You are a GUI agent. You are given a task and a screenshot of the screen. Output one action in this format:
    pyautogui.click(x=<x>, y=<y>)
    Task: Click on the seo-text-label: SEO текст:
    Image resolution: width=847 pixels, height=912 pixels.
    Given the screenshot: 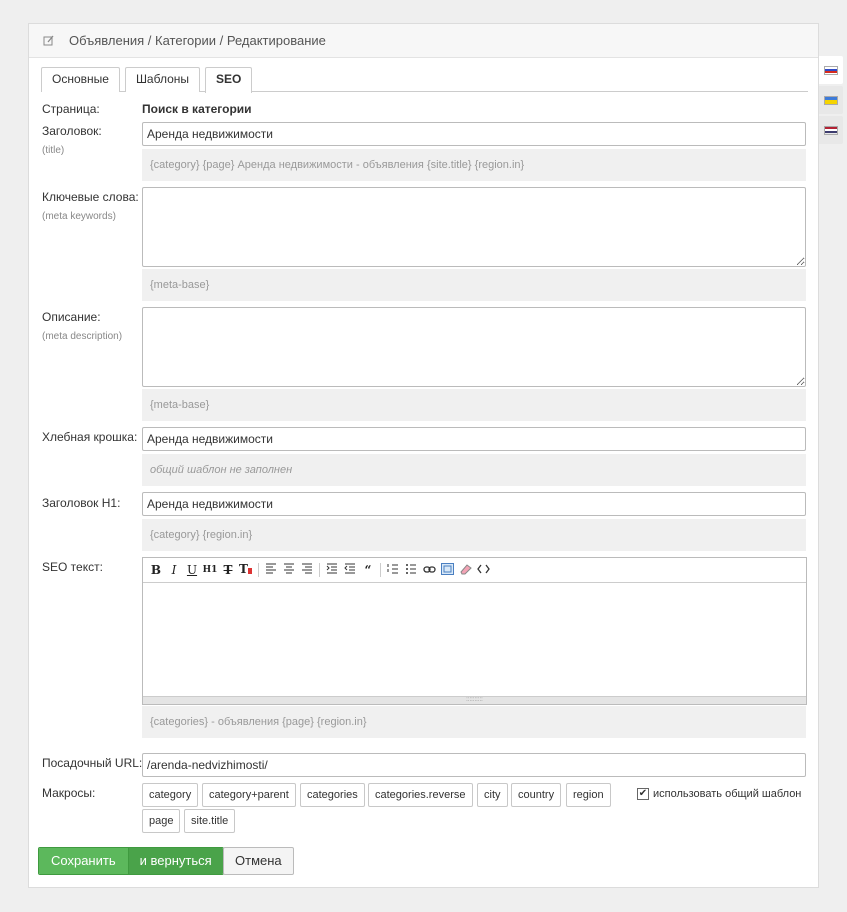 What is the action you would take?
    pyautogui.click(x=72, y=567)
    